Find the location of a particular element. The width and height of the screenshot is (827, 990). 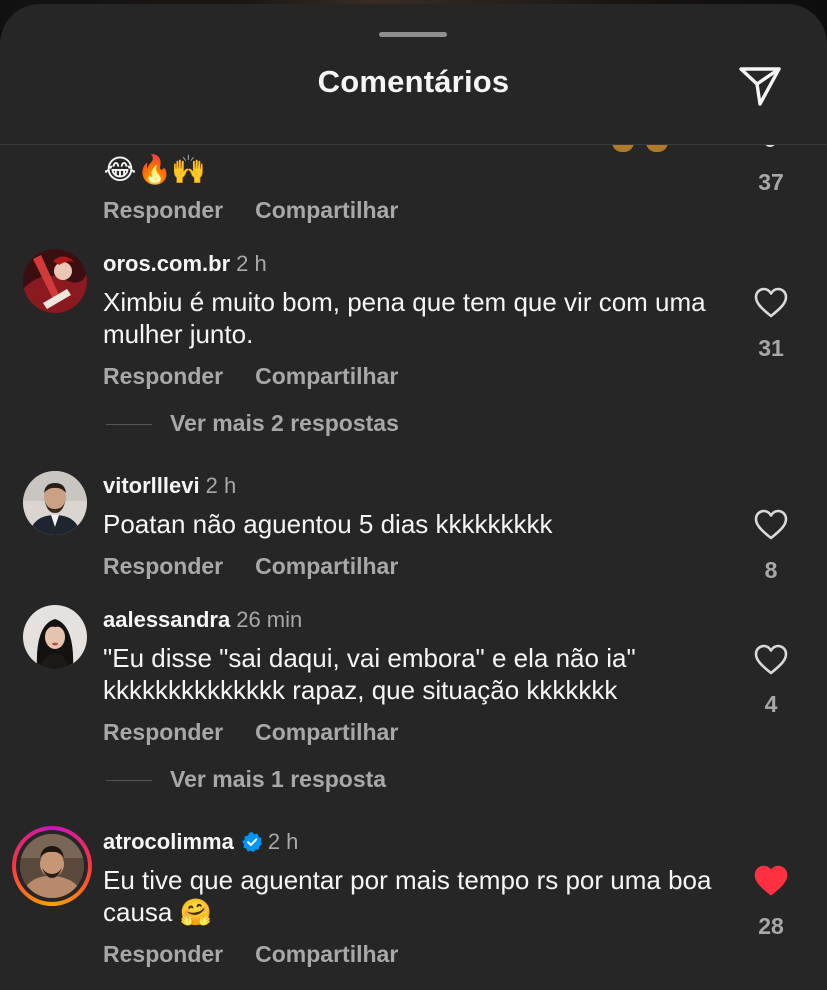

drag-handle is located at coordinates (413, 34).